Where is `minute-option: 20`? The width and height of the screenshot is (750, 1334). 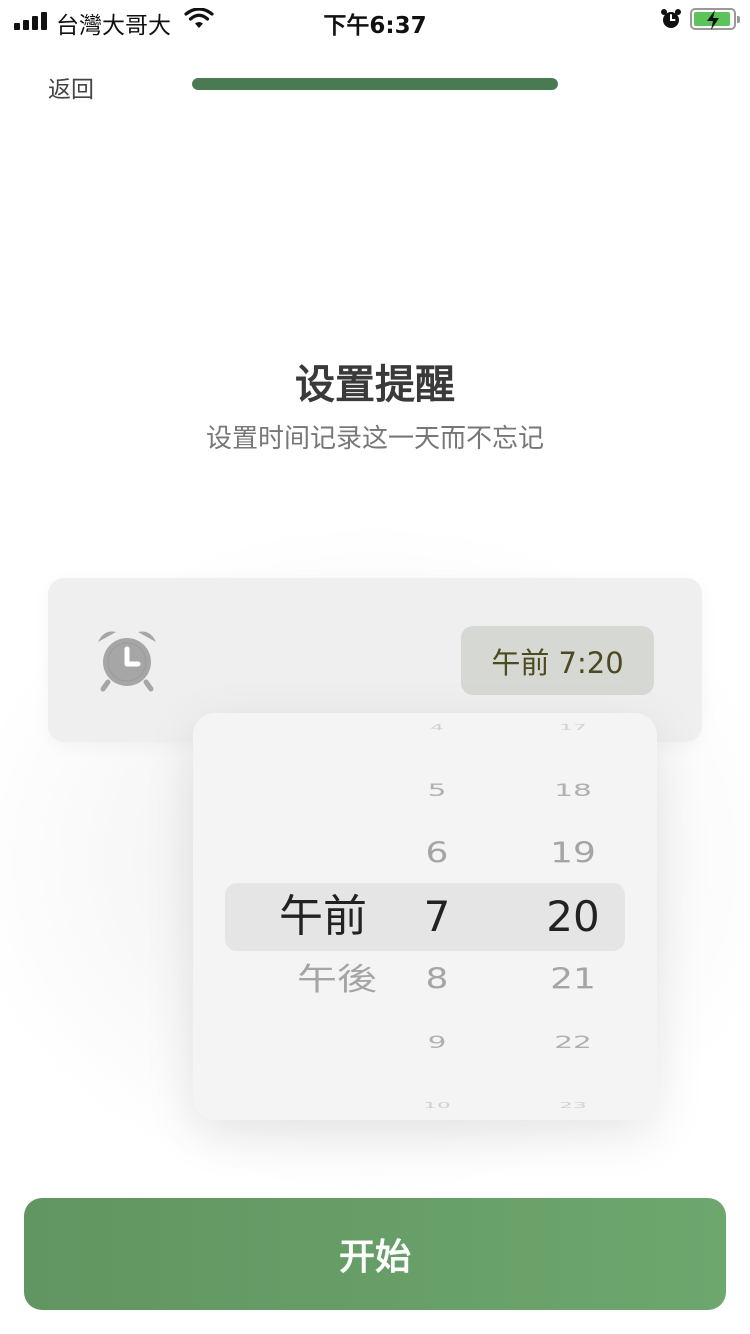 minute-option: 20 is located at coordinates (573, 917).